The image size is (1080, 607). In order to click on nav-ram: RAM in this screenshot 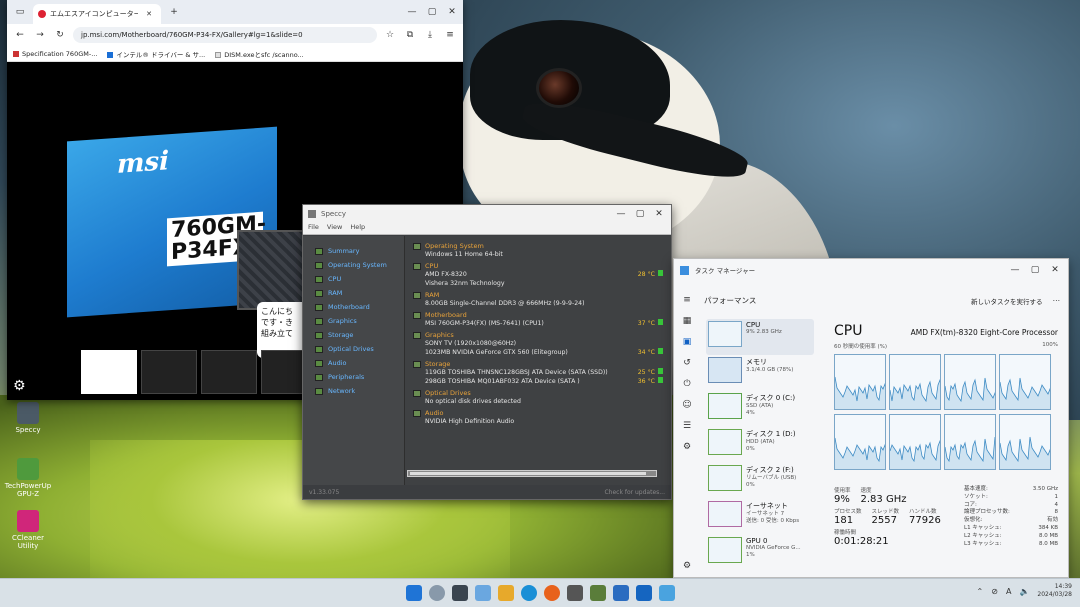, I will do `click(359, 293)`.